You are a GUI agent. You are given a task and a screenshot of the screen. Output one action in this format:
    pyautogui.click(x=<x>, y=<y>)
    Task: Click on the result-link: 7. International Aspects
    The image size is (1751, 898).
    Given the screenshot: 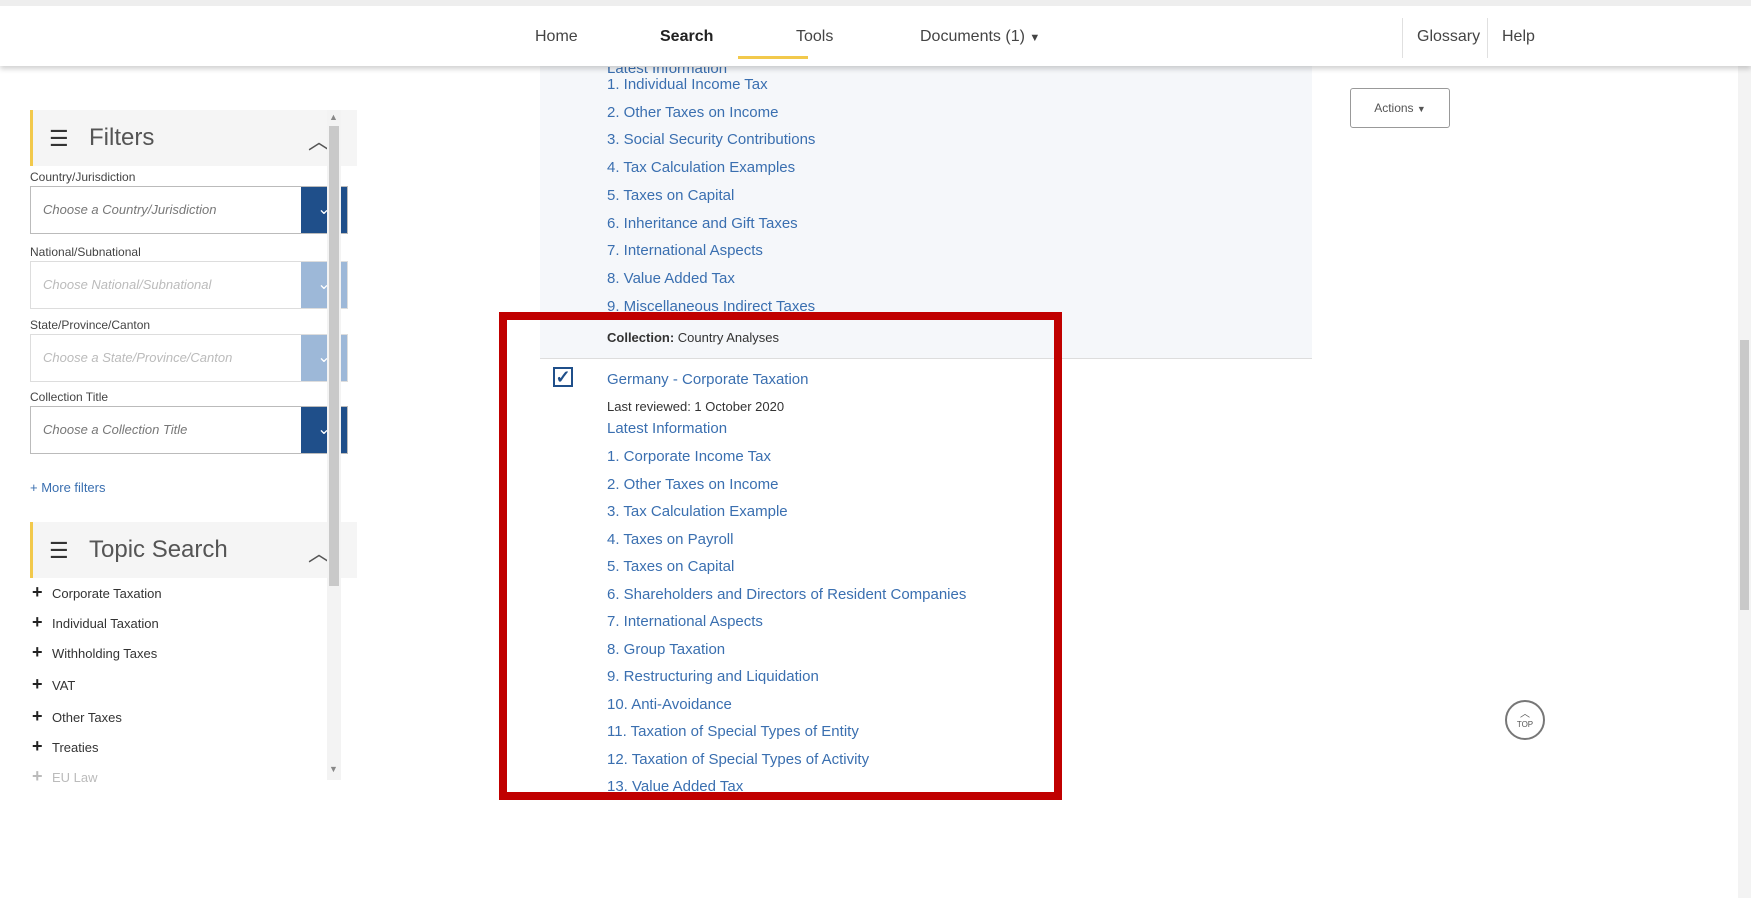 What is the action you would take?
    pyautogui.click(x=685, y=250)
    